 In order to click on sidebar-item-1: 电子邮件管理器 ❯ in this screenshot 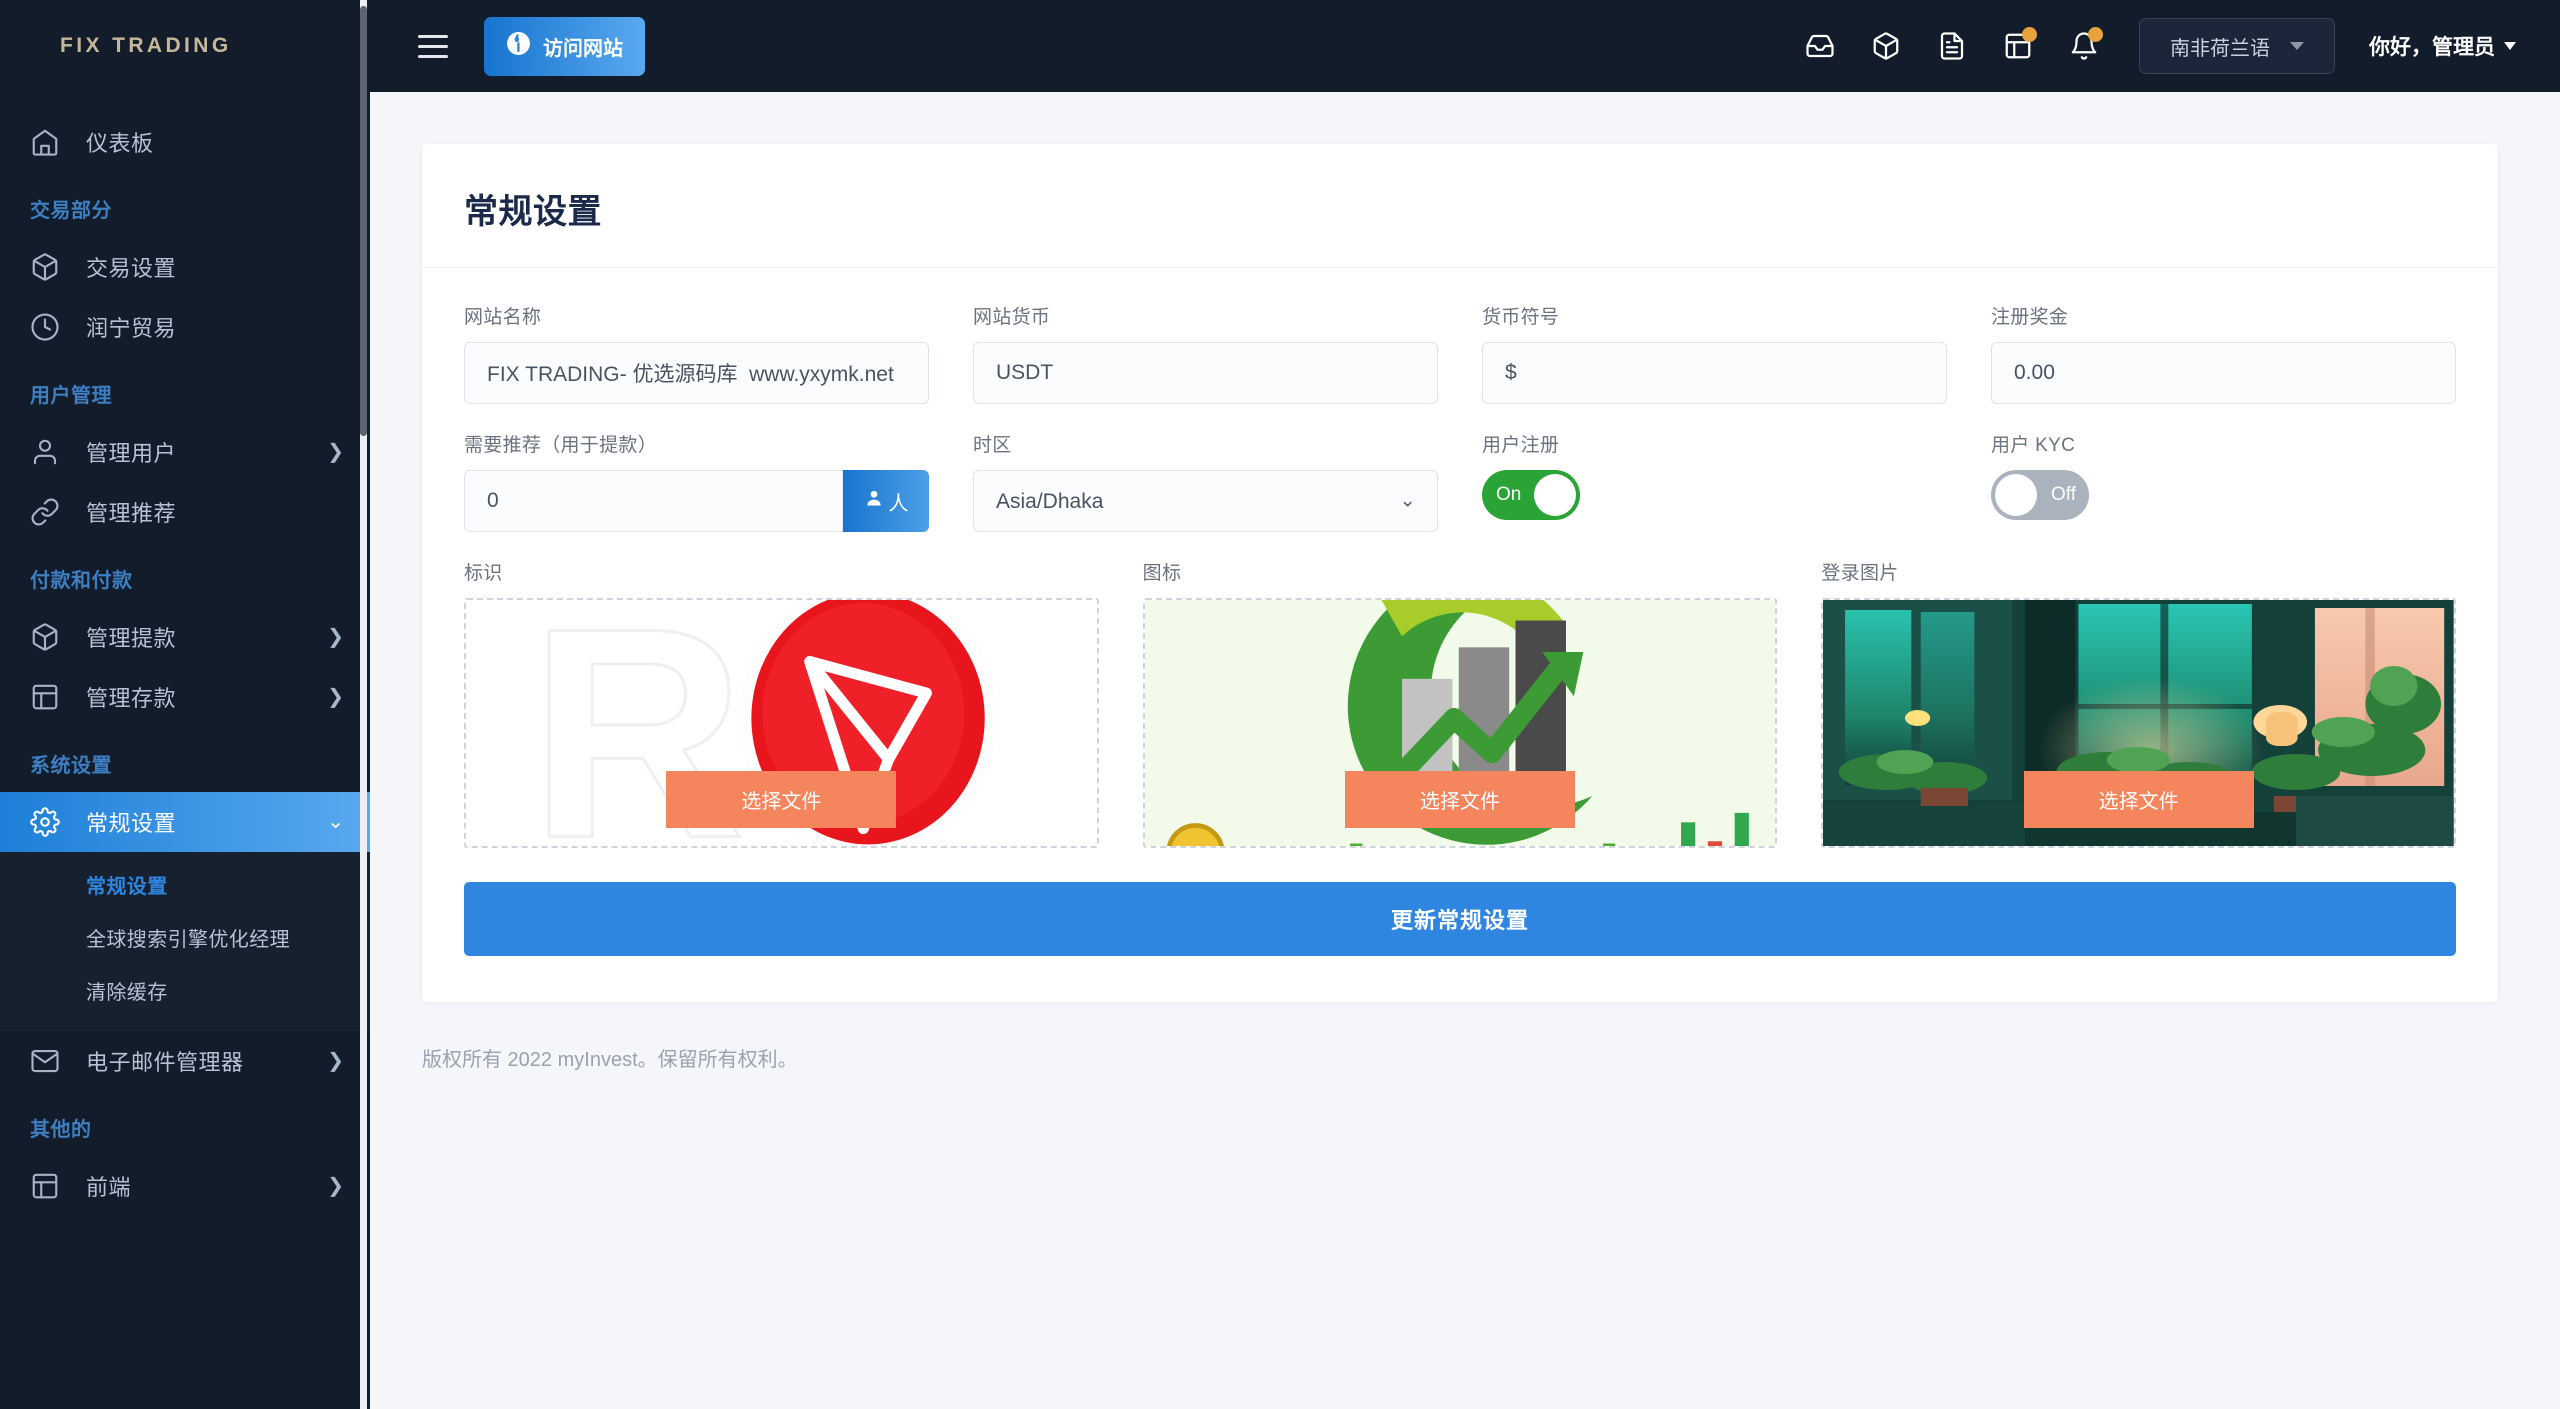, I will do `click(185, 1061)`.